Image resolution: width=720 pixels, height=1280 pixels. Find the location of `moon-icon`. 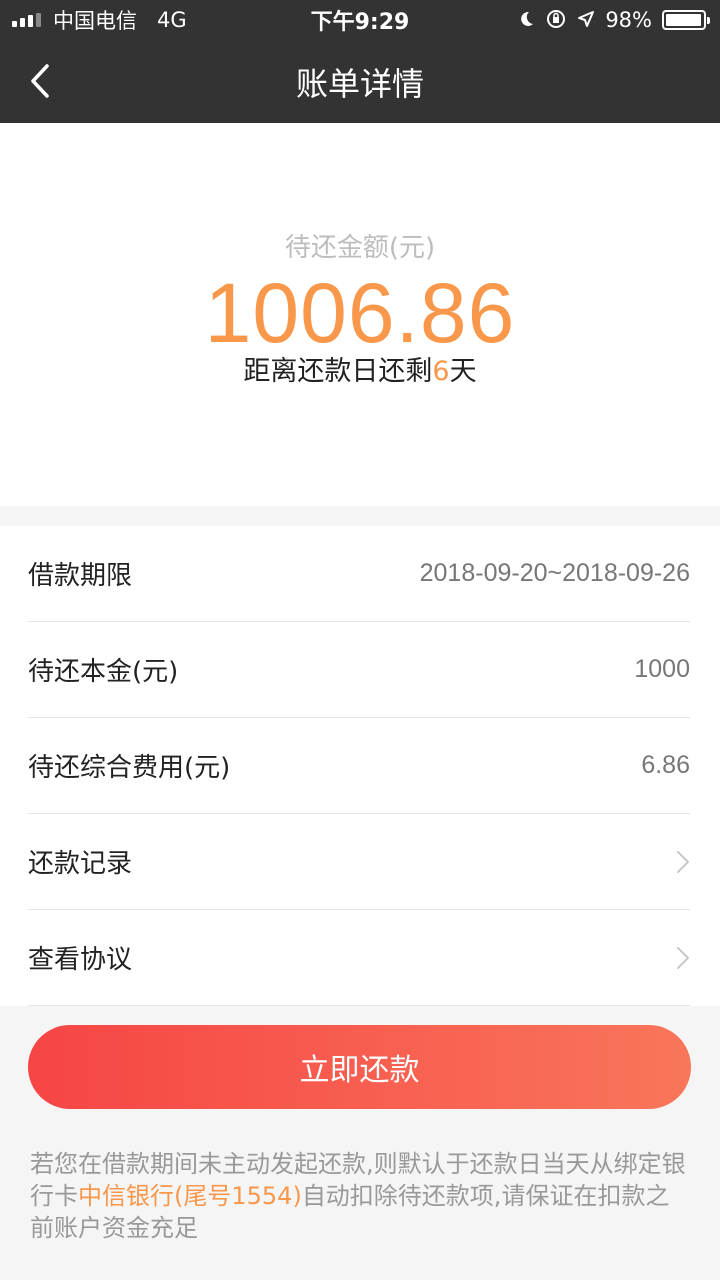

moon-icon is located at coordinates (526, 20).